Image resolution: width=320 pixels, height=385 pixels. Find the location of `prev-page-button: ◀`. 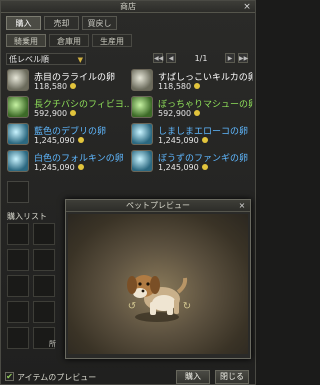

prev-page-button: ◀ is located at coordinates (171, 58).